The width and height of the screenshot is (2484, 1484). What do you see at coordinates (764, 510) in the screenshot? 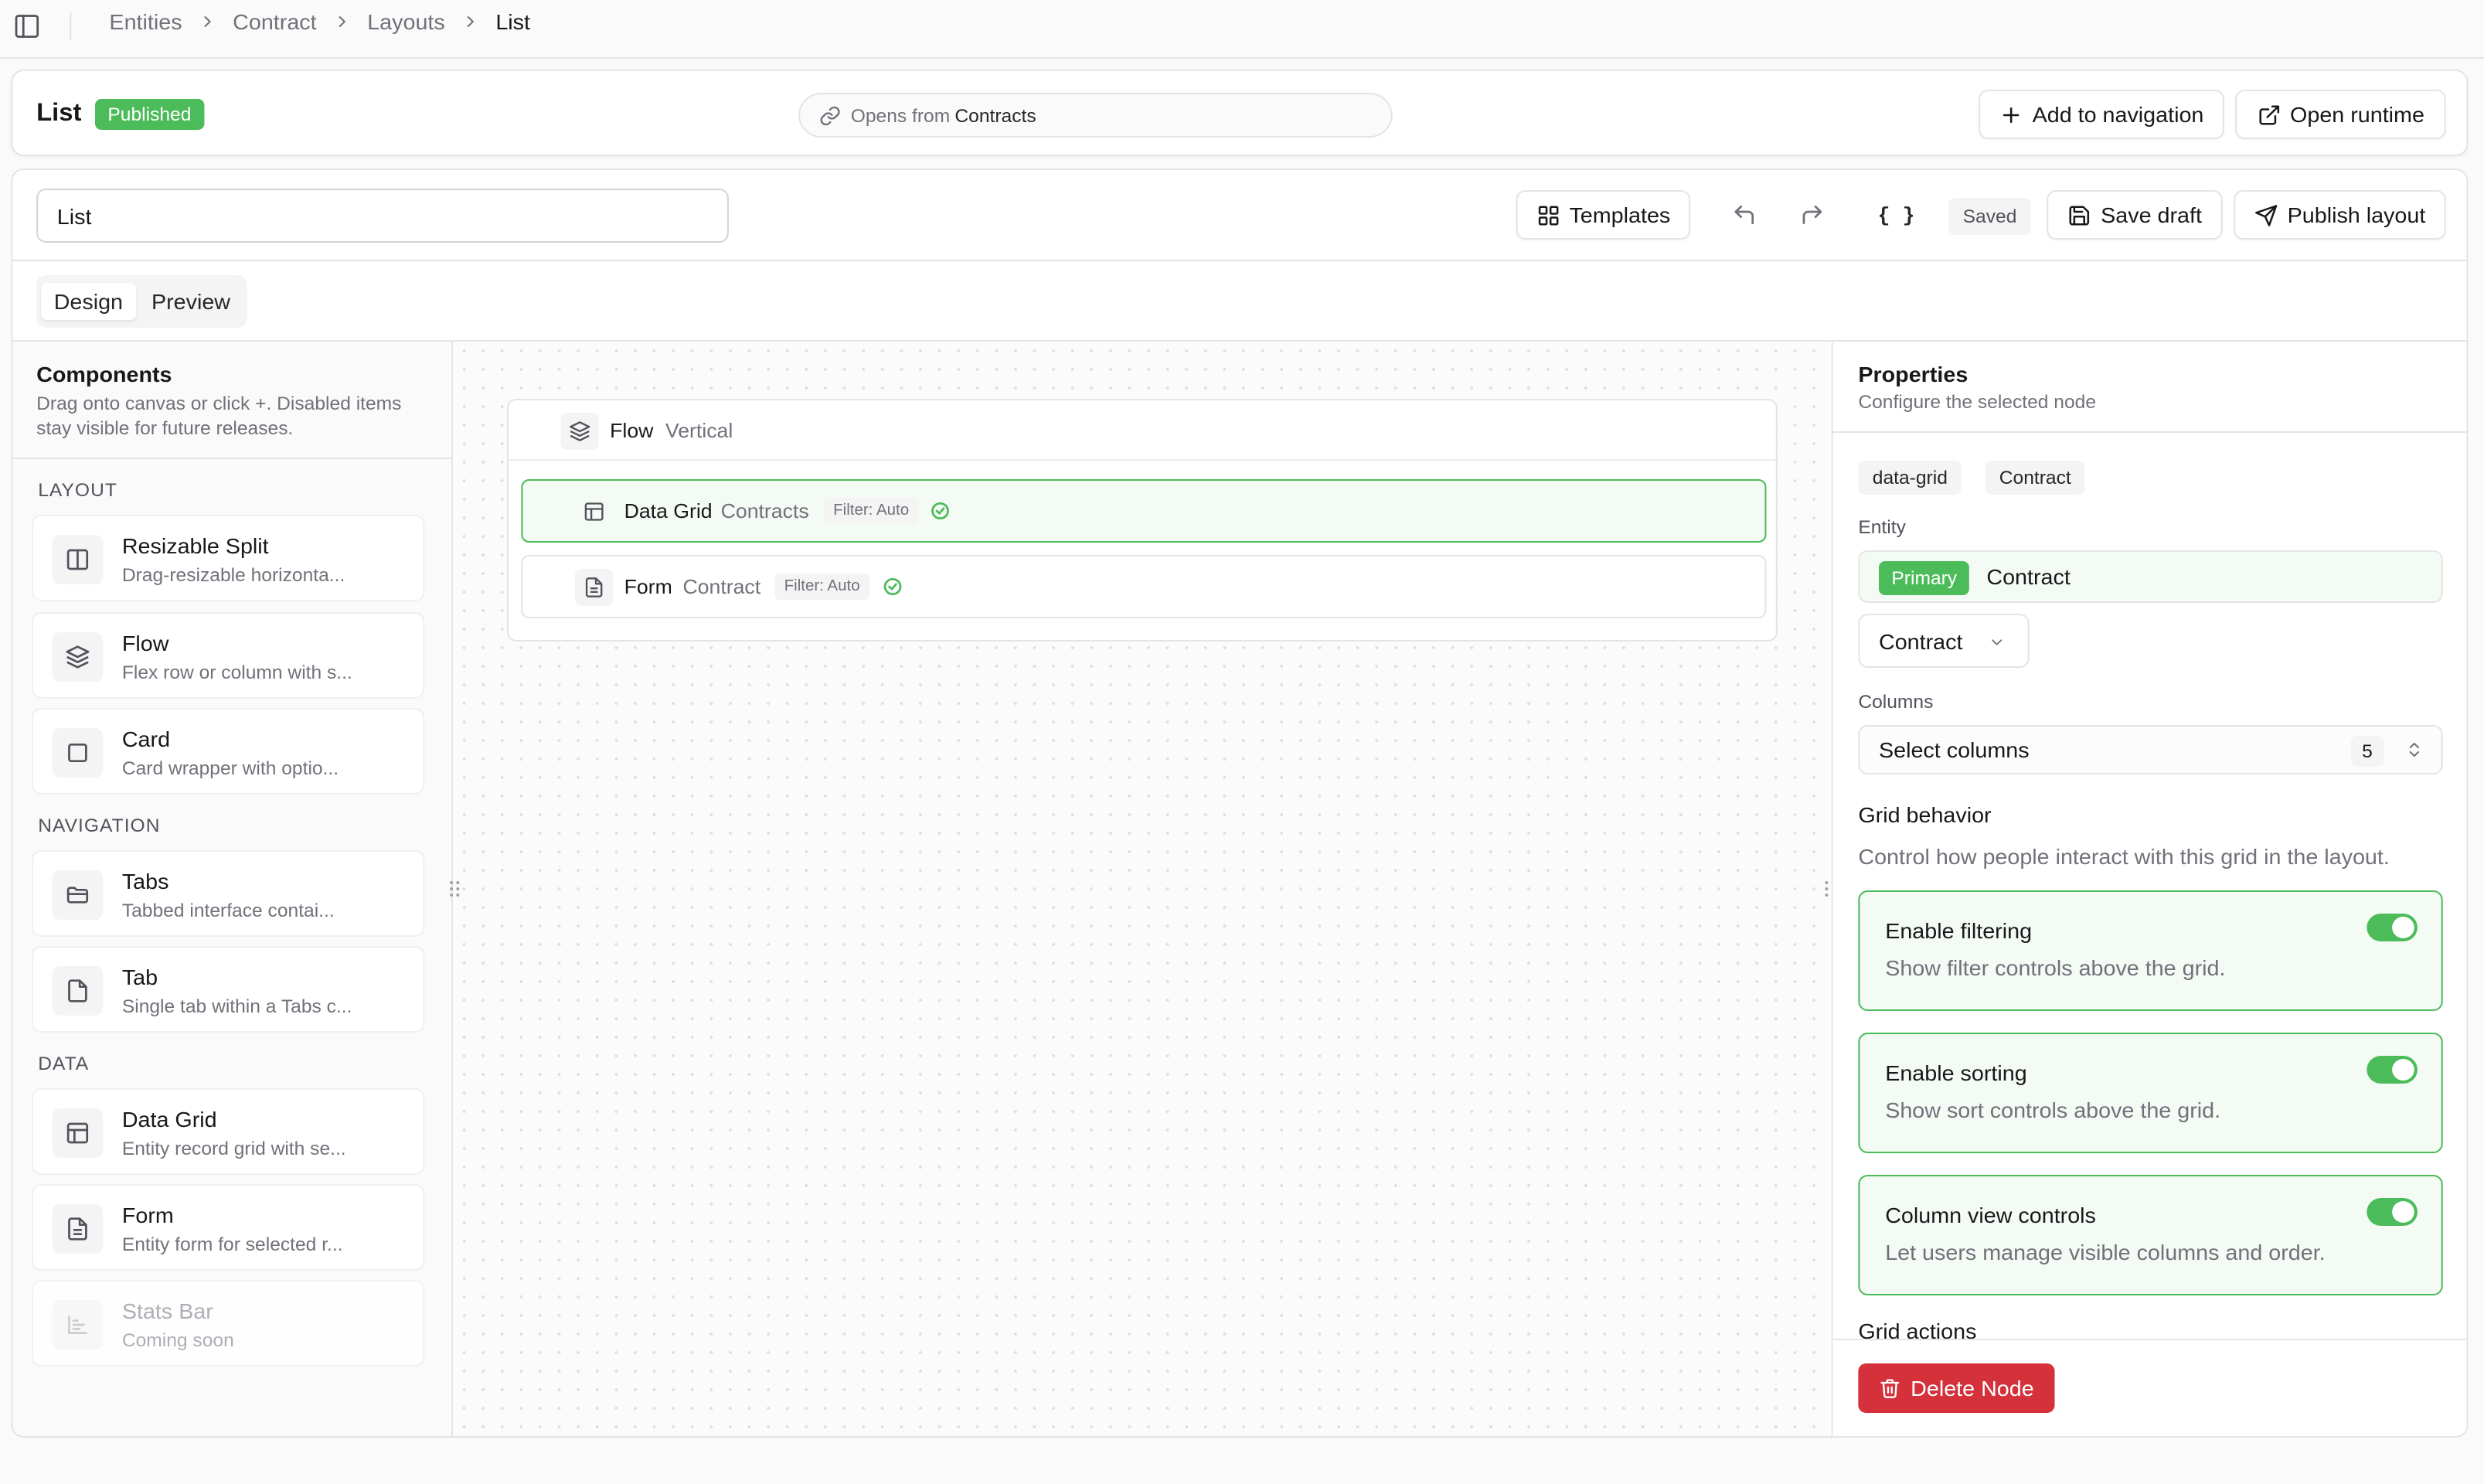
I see `node-entity: Contracts` at bounding box center [764, 510].